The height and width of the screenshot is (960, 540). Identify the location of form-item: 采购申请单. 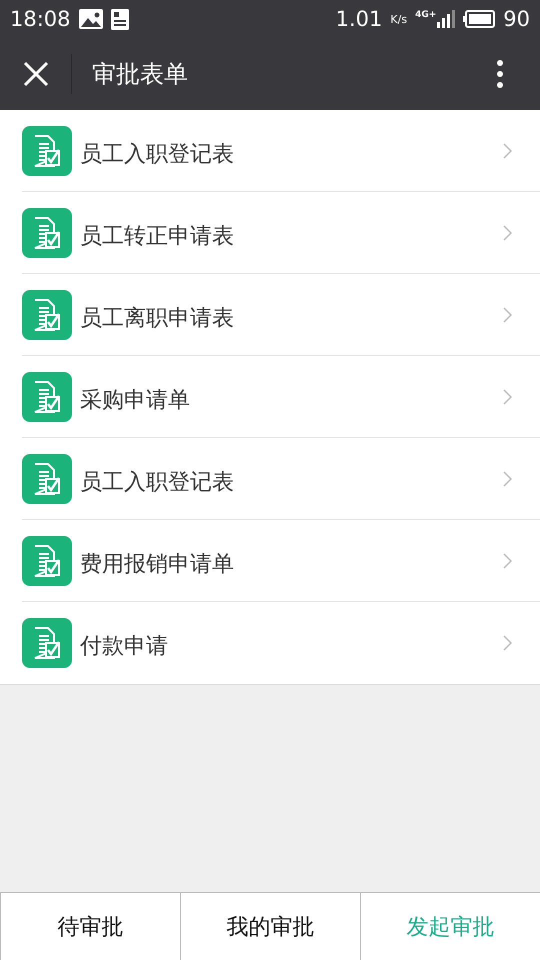
(281, 397).